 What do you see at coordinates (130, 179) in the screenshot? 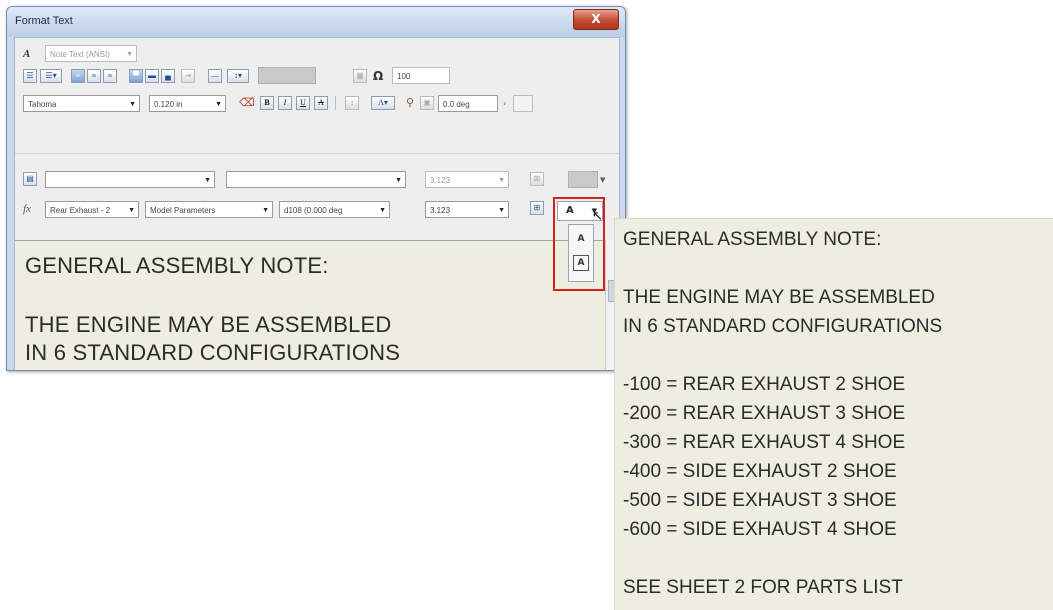
I see `component-dropdown-1: ▼` at bounding box center [130, 179].